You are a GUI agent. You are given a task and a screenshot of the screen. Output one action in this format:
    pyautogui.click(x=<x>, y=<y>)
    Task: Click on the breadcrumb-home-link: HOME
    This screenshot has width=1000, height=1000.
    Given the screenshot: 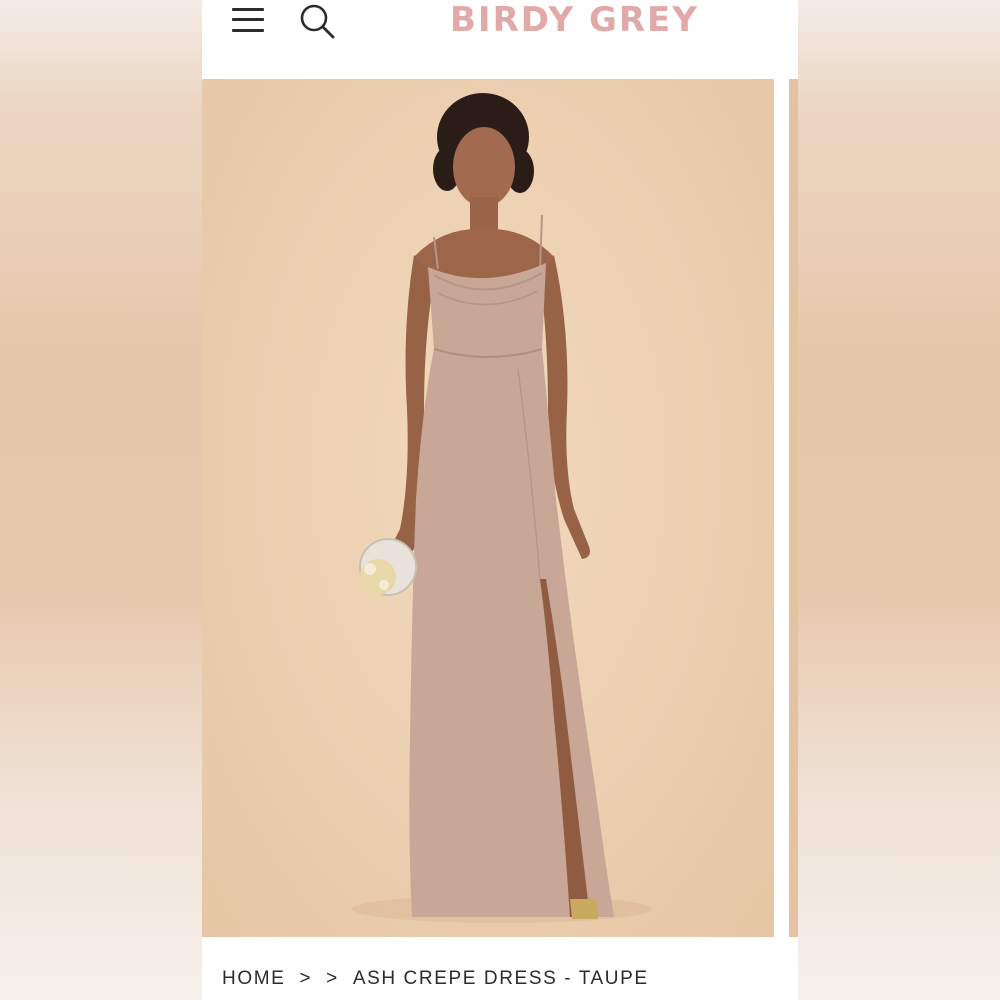 What is the action you would take?
    pyautogui.click(x=253, y=979)
    